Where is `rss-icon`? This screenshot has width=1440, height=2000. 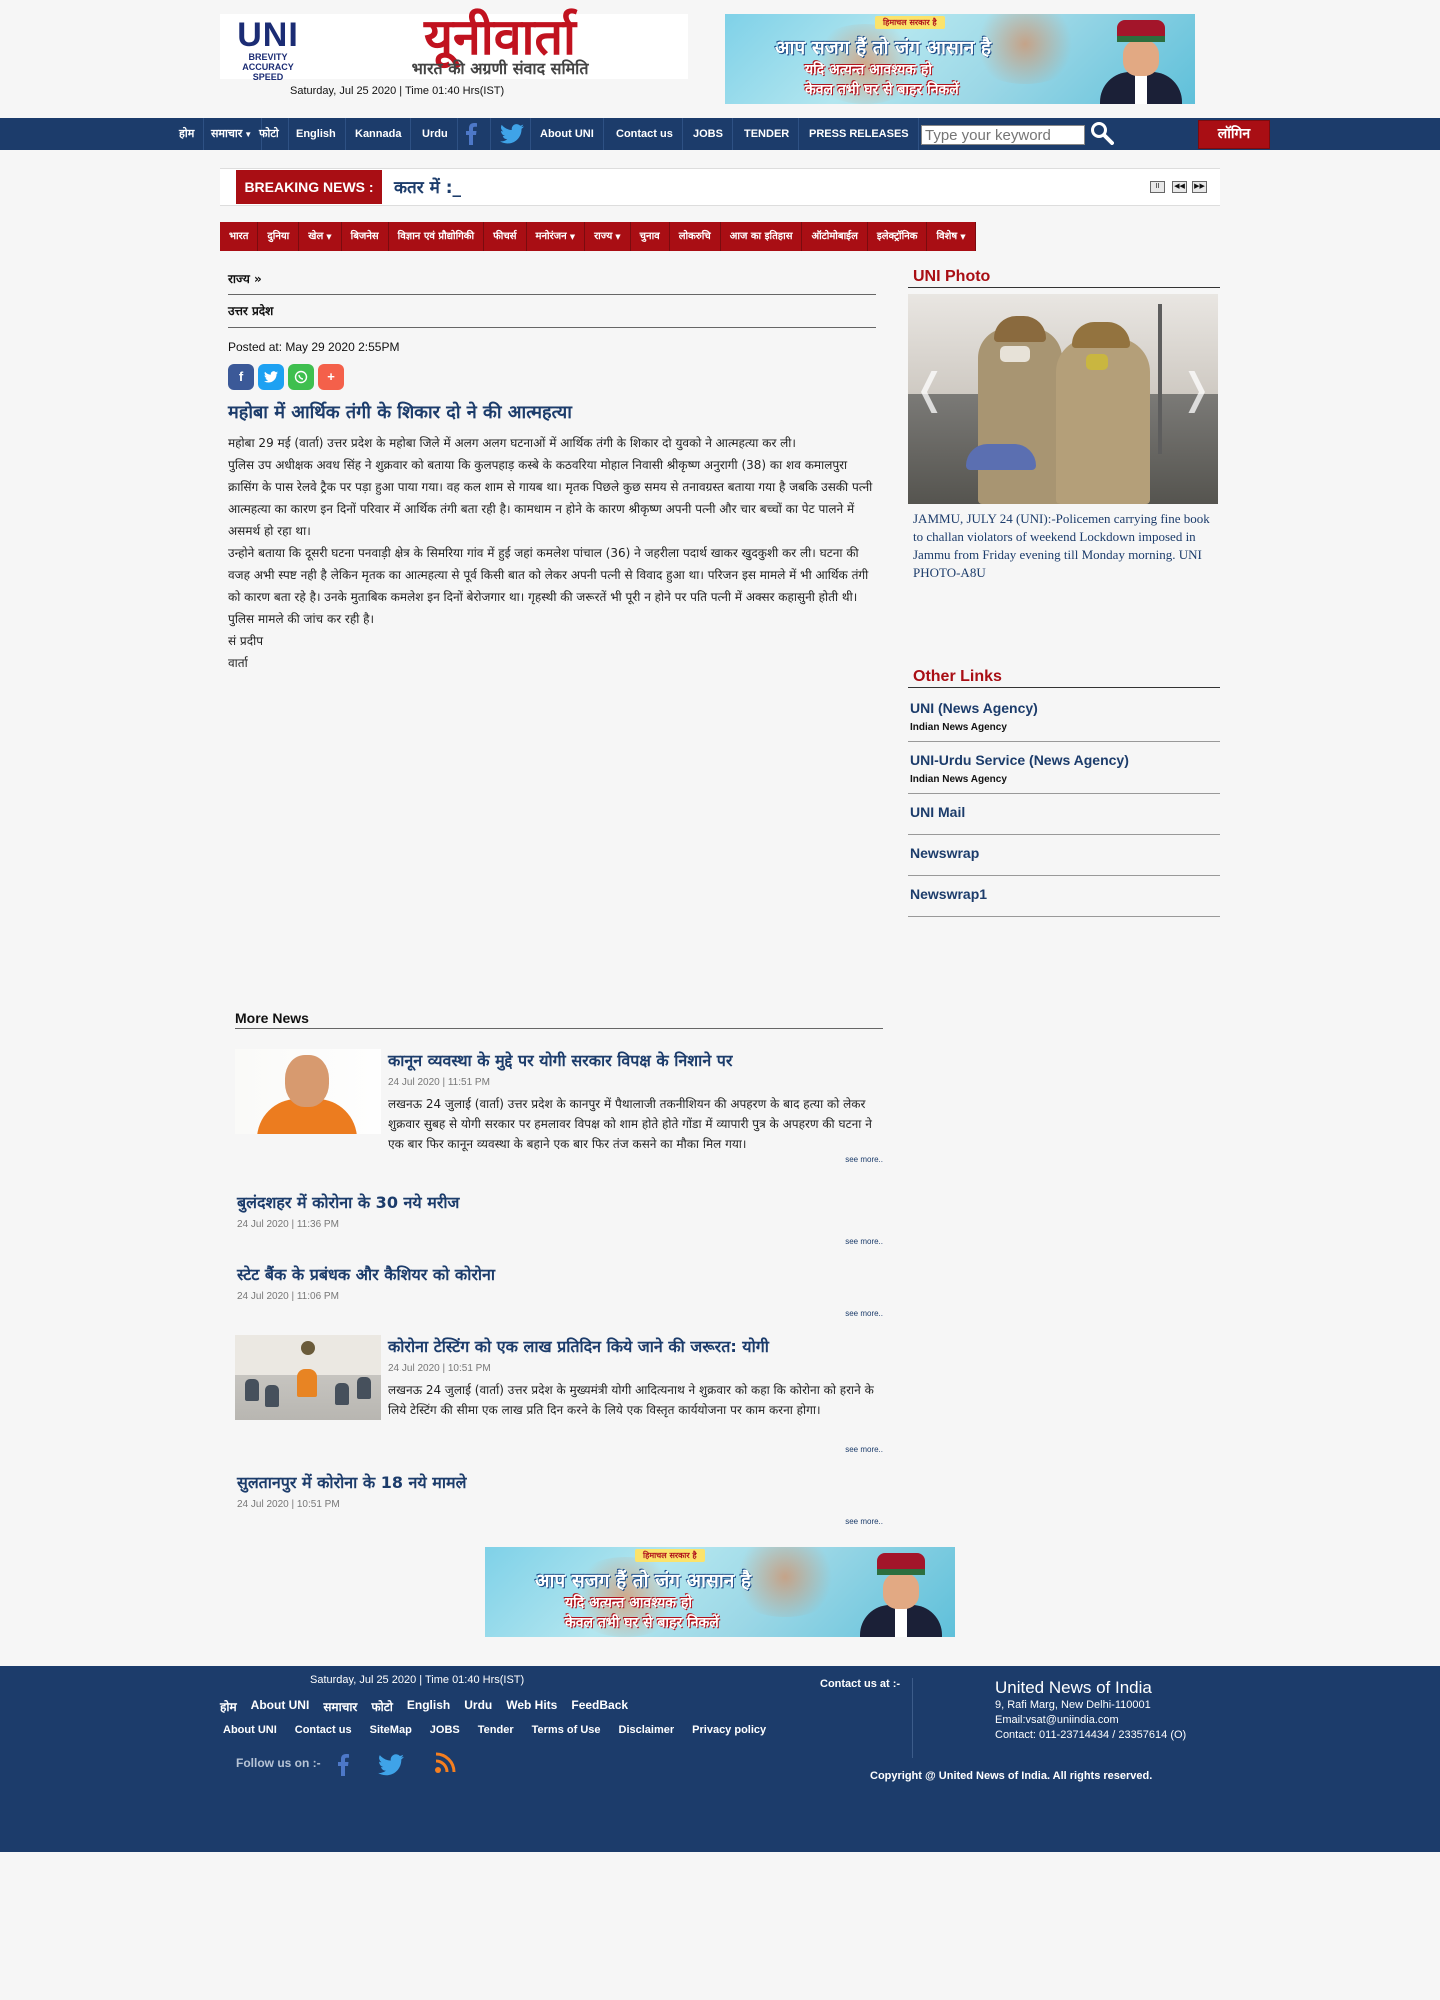 rss-icon is located at coordinates (447, 1765).